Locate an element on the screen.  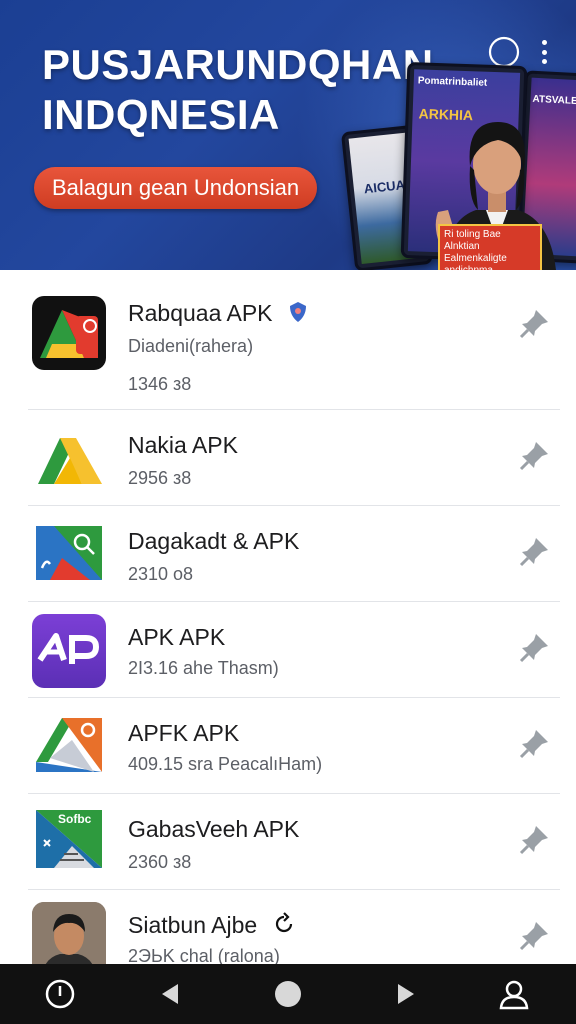
green-yellow-triangle-app-icon is located at coordinates (69, 459).